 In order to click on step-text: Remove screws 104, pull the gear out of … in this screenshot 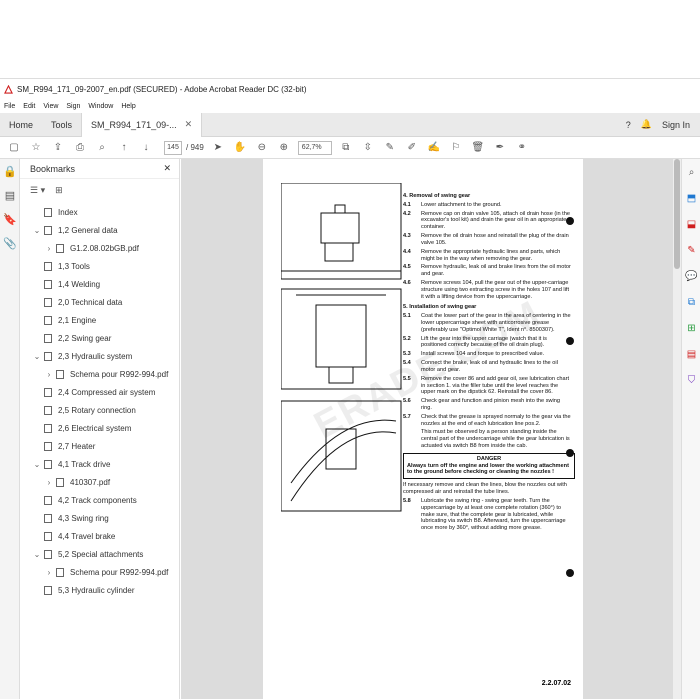, I will do `click(495, 289)`.